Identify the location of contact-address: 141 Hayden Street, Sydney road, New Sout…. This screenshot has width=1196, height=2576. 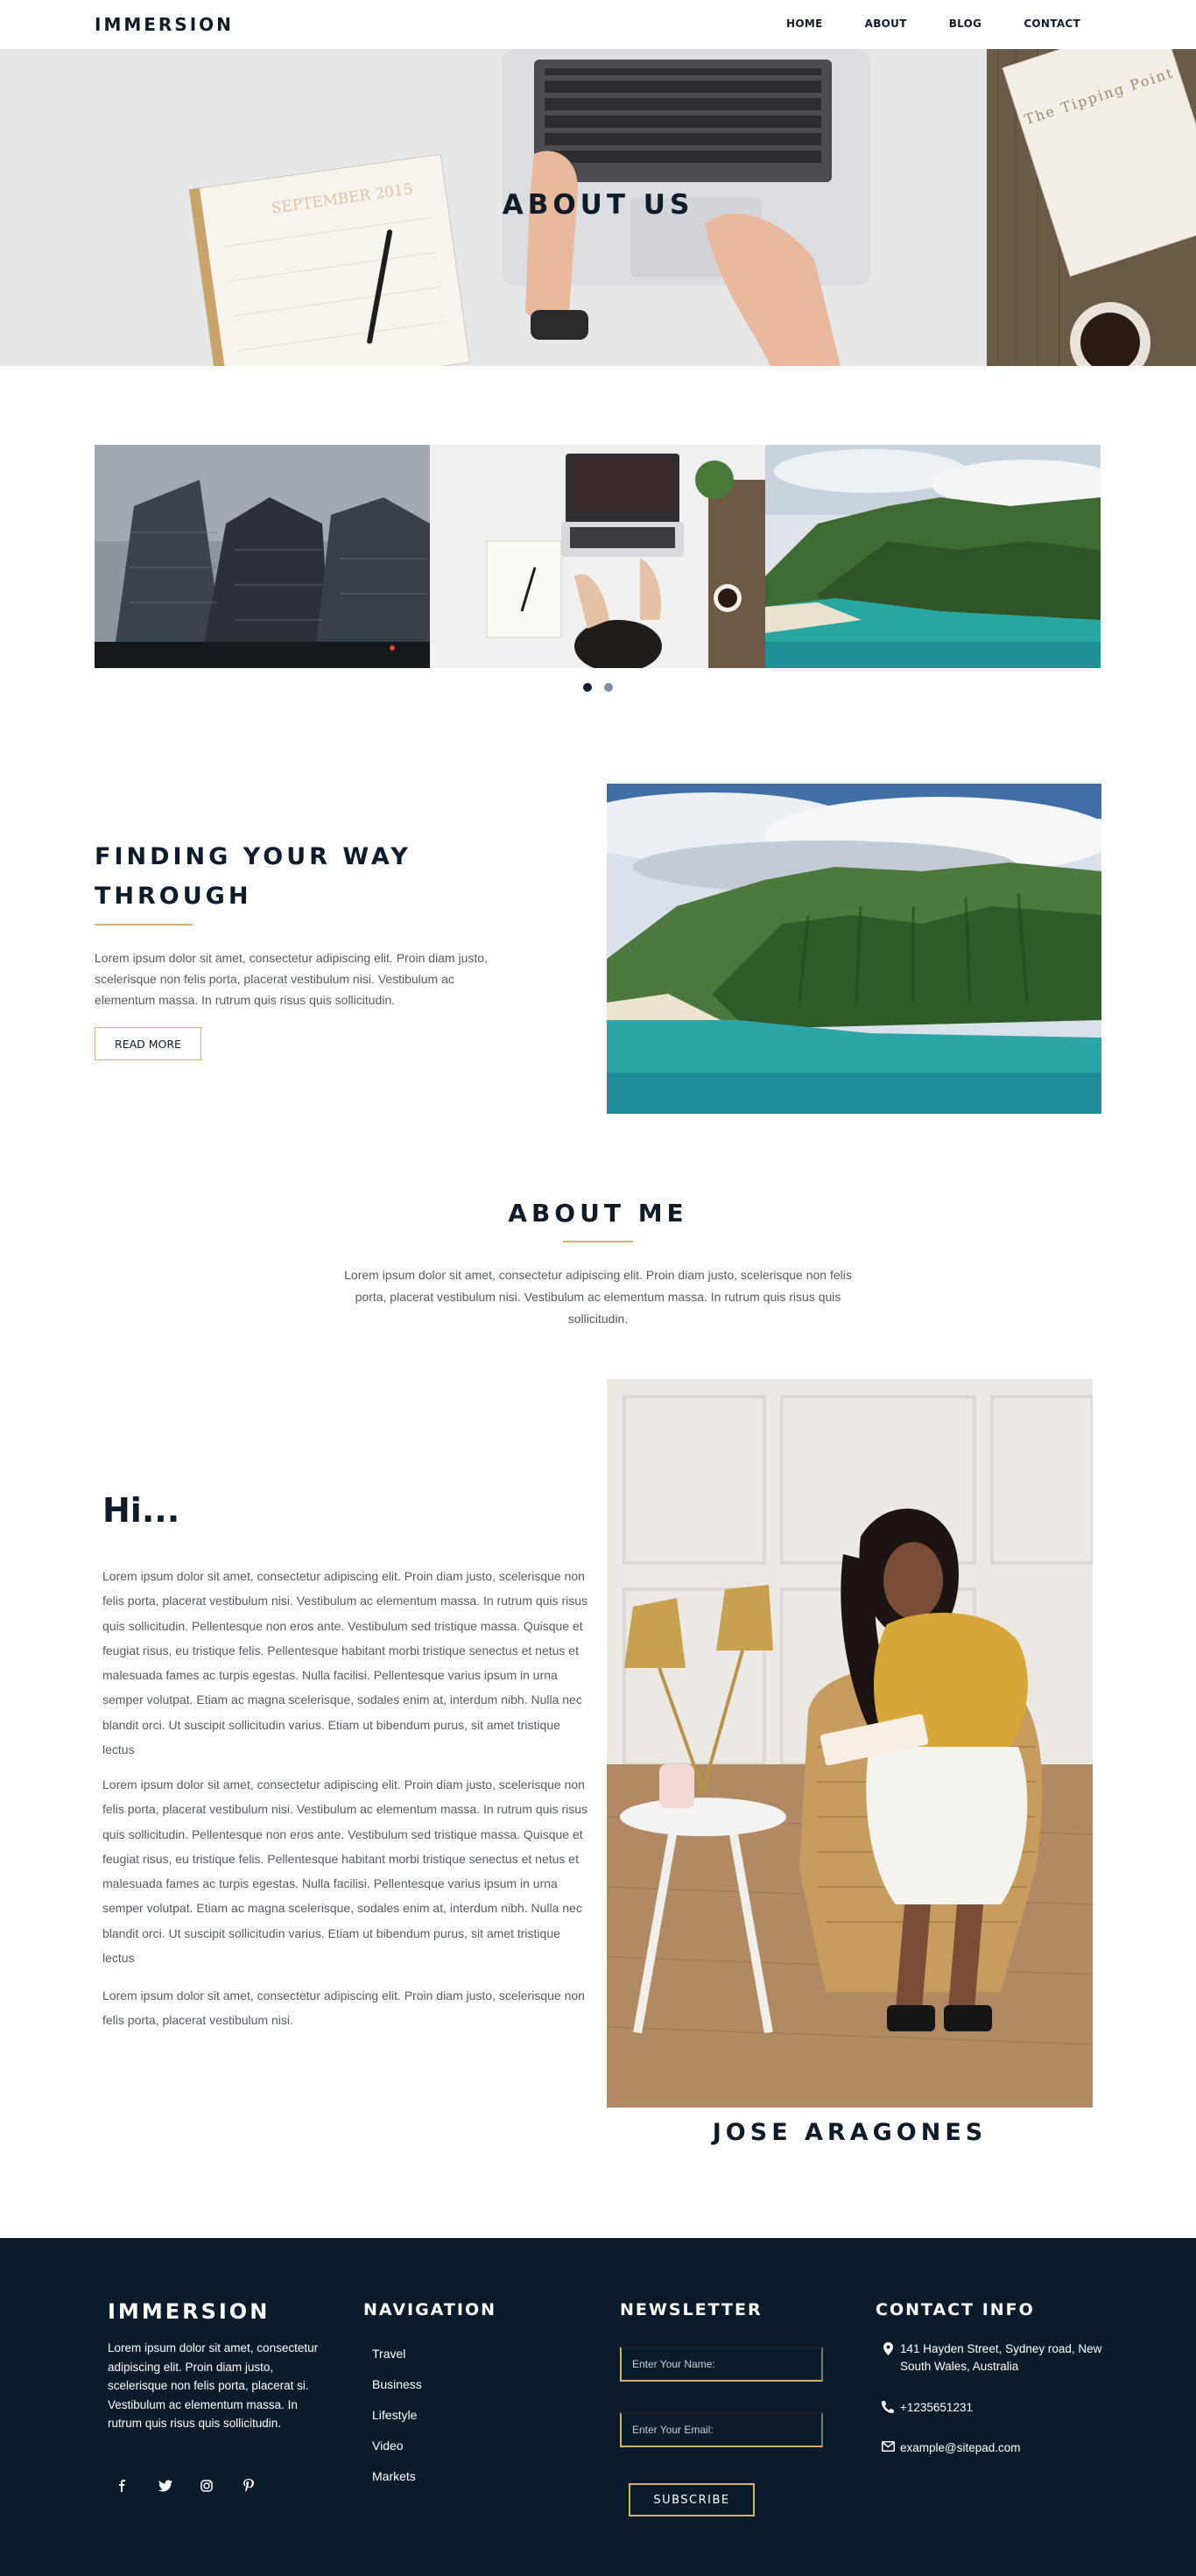
(989, 2357).